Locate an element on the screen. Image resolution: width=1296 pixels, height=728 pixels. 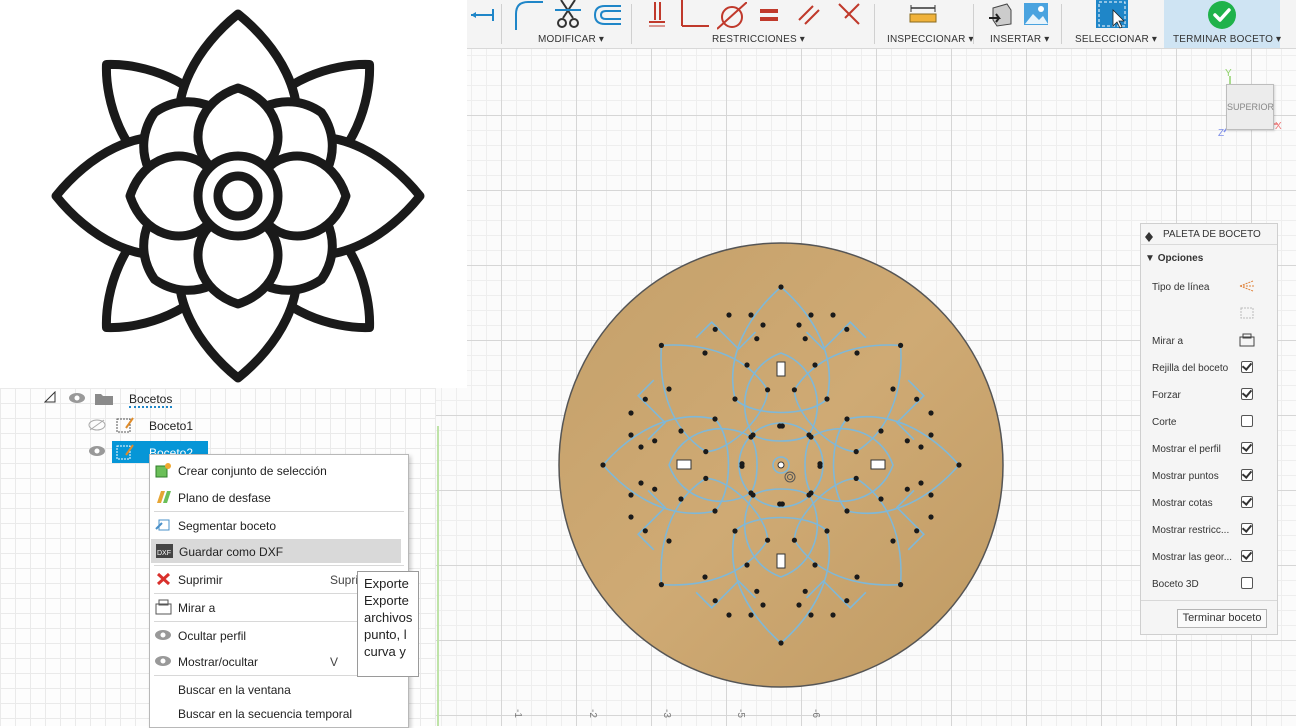
palette-header: PALETA DE BOCETO is located at coordinates (1209, 234).